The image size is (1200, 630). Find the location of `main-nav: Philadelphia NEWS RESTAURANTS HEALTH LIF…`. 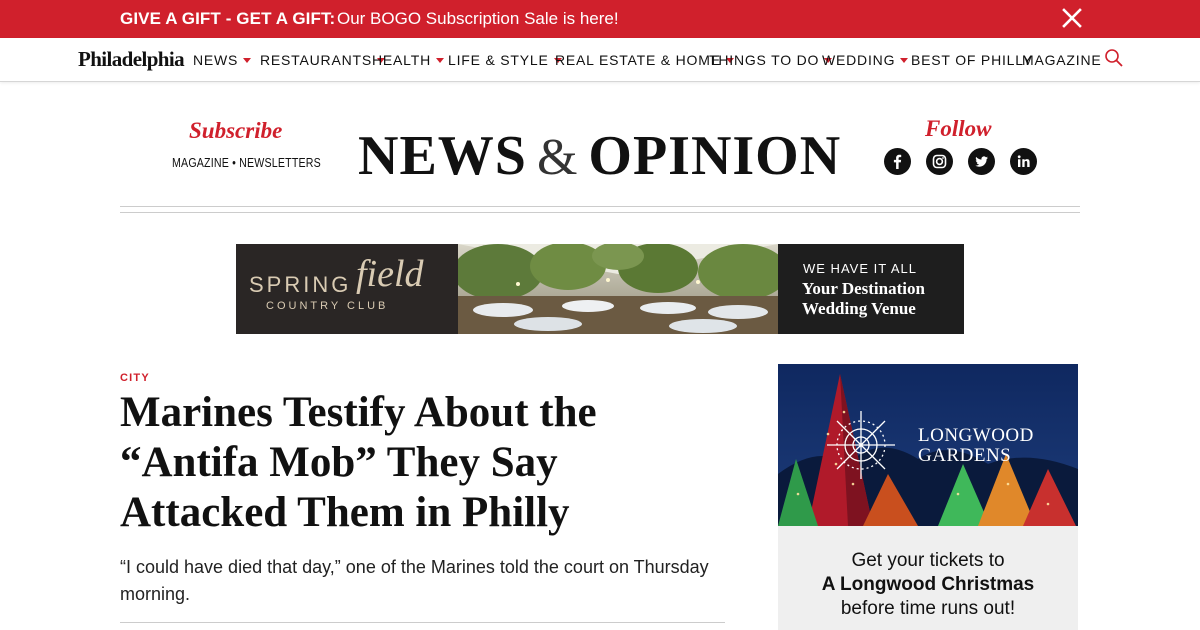

main-nav: Philadelphia NEWS RESTAURANTS HEALTH LIF… is located at coordinates (600, 60).